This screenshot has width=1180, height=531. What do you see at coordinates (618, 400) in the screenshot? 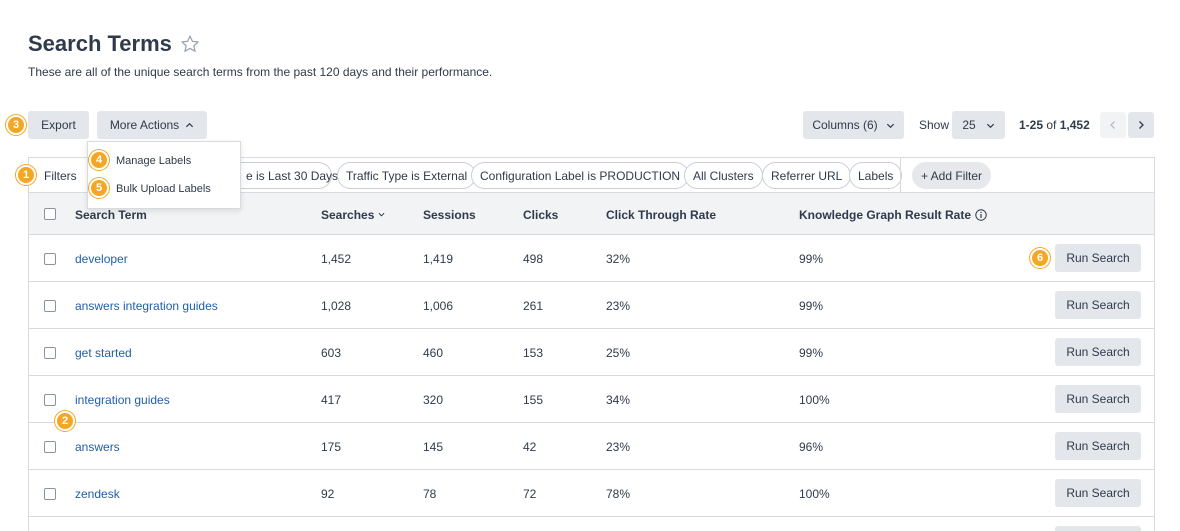
I see `ctr-value: 34%` at bounding box center [618, 400].